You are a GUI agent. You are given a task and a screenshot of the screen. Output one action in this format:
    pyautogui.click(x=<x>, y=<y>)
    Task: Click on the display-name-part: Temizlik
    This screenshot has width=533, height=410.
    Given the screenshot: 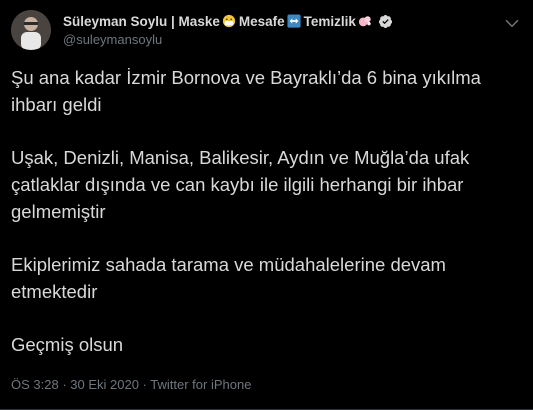 What is the action you would take?
    pyautogui.click(x=329, y=21)
    